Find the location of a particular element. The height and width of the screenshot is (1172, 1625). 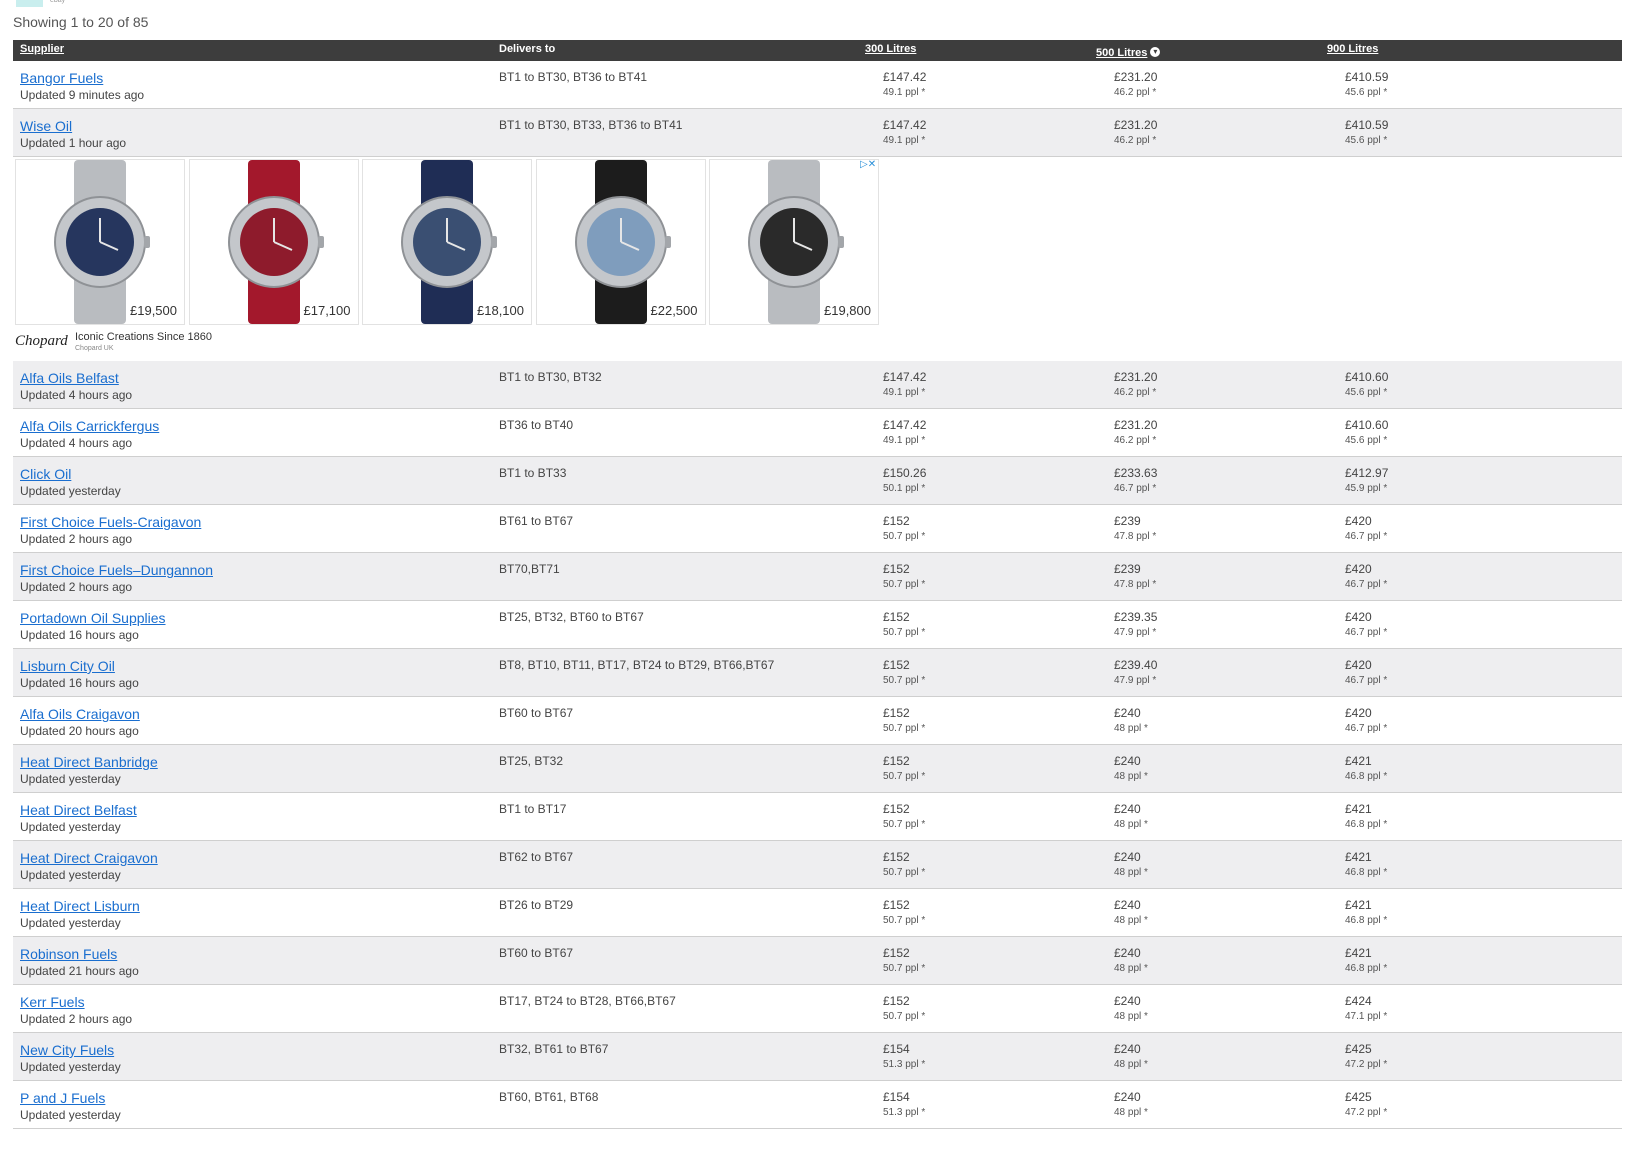

adchoices-icon: ▷✕ is located at coordinates (868, 164).